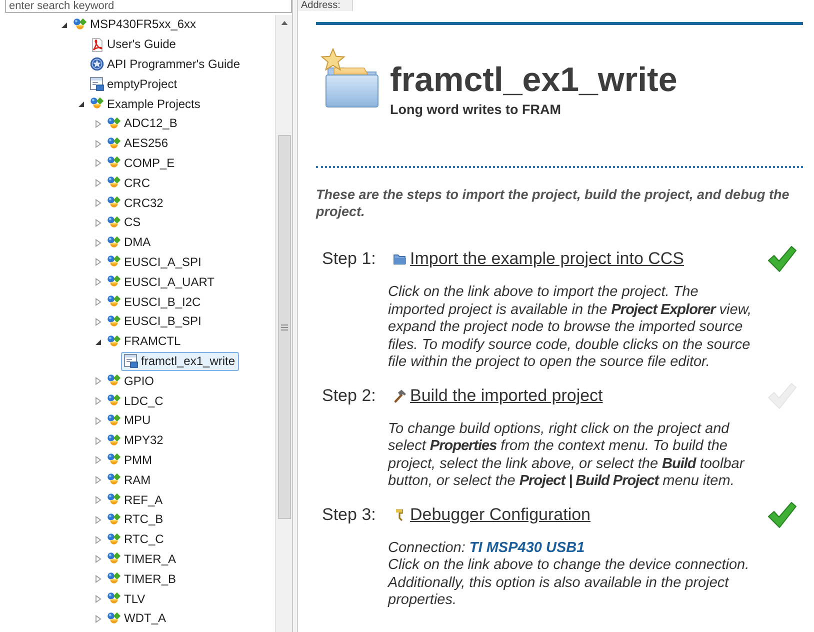 This screenshot has width=814, height=632. What do you see at coordinates (142, 579) in the screenshot?
I see `tree-item: TIMER_B` at bounding box center [142, 579].